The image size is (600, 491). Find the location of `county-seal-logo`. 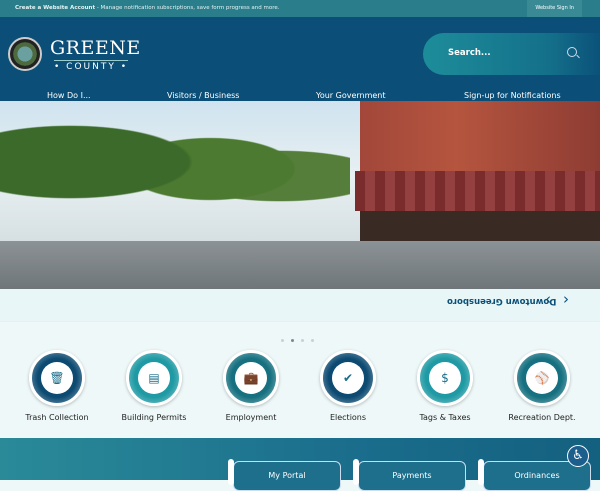

county-seal-logo is located at coordinates (25, 54).